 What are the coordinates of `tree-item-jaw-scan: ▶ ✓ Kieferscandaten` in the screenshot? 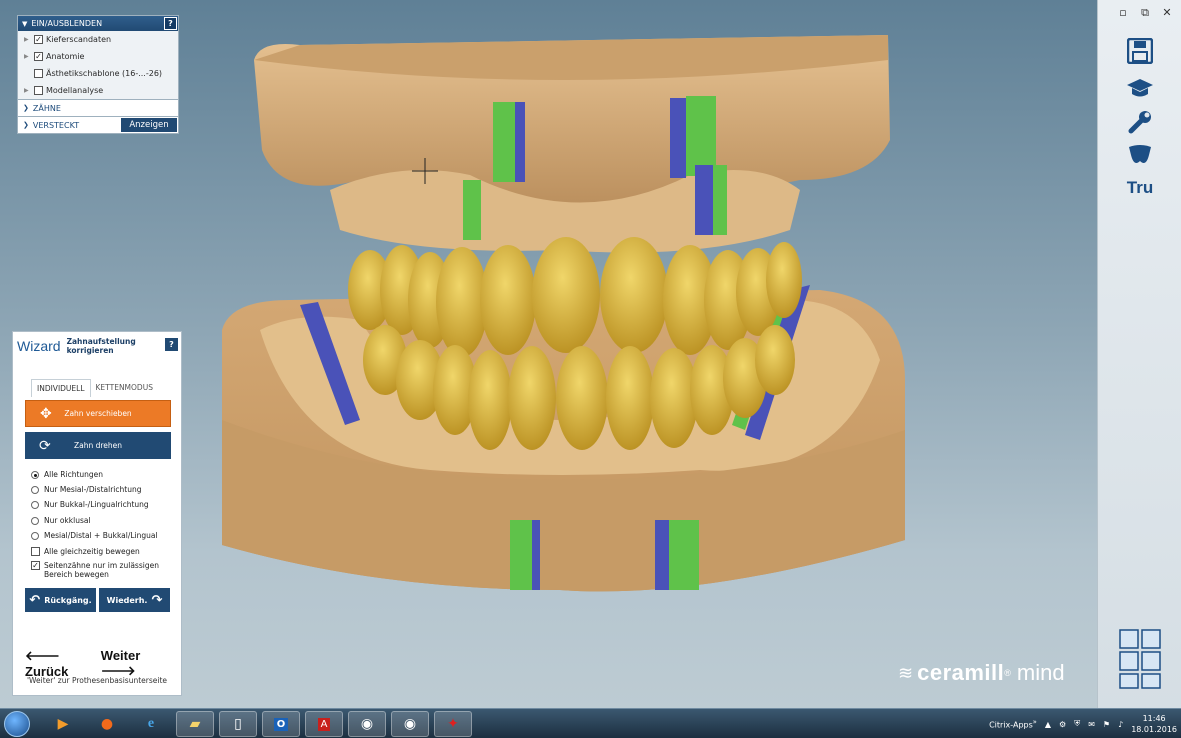 It's located at (98, 39).